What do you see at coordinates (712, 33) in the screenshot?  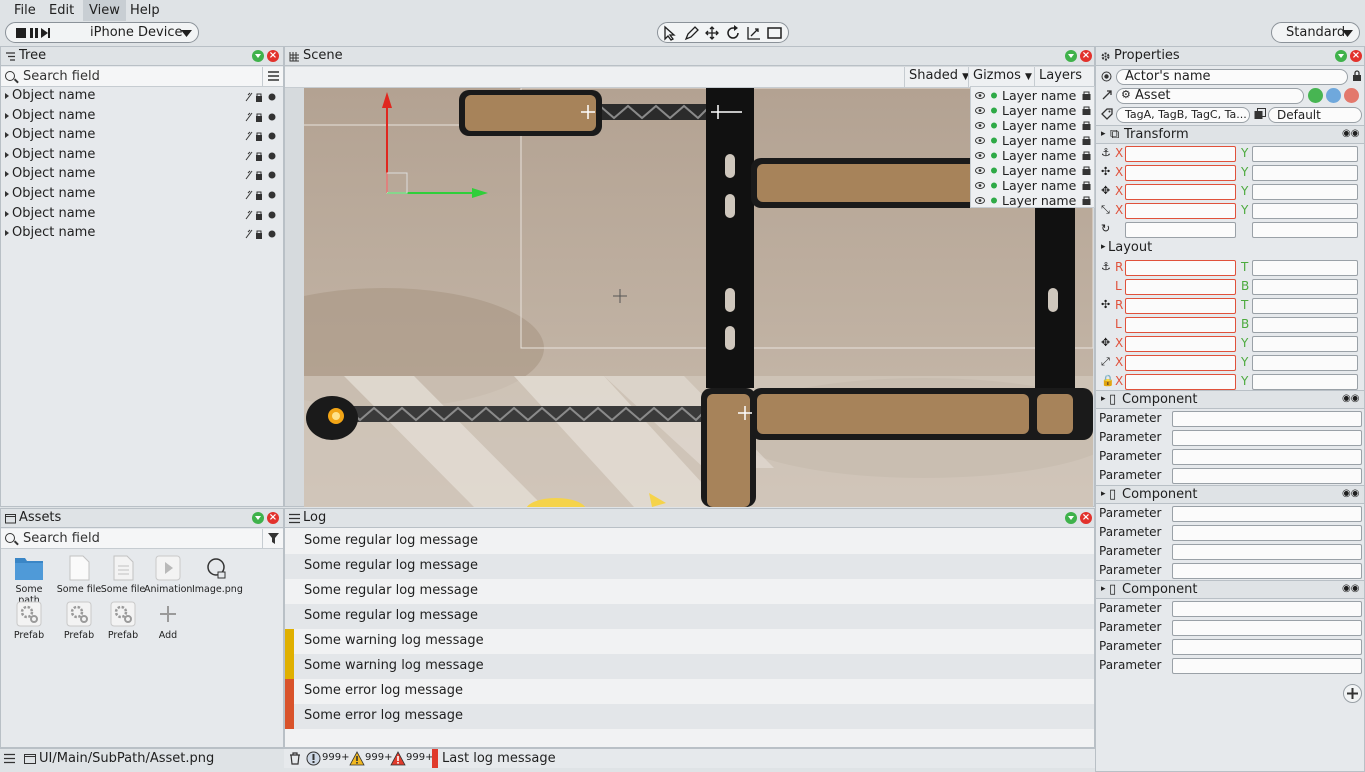 I see `move-tool-icon` at bounding box center [712, 33].